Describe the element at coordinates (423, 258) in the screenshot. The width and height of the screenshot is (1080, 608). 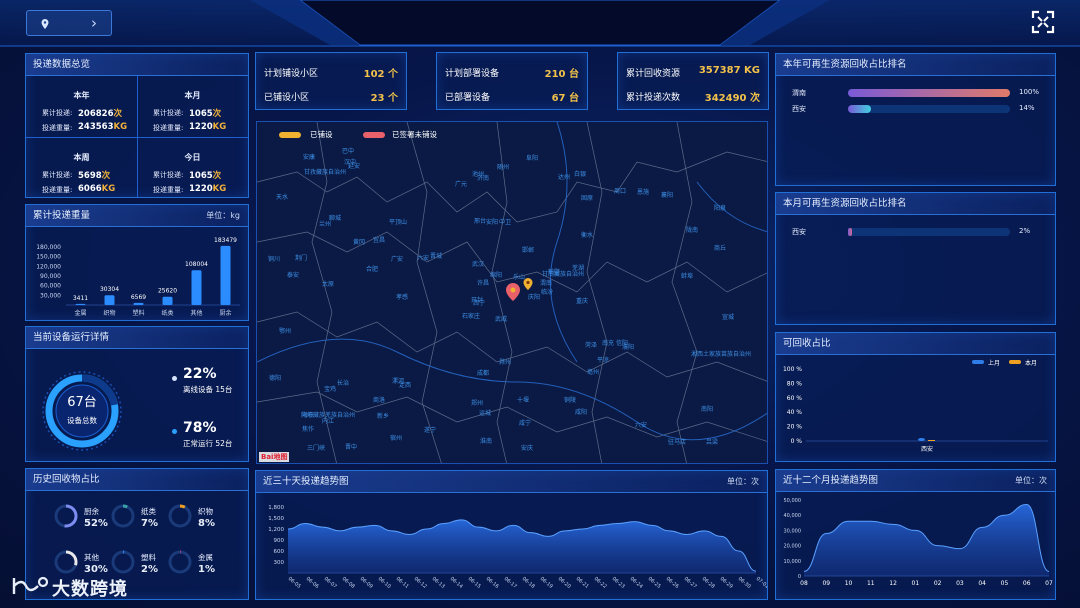
I see `map-city-label: 六安` at that location.